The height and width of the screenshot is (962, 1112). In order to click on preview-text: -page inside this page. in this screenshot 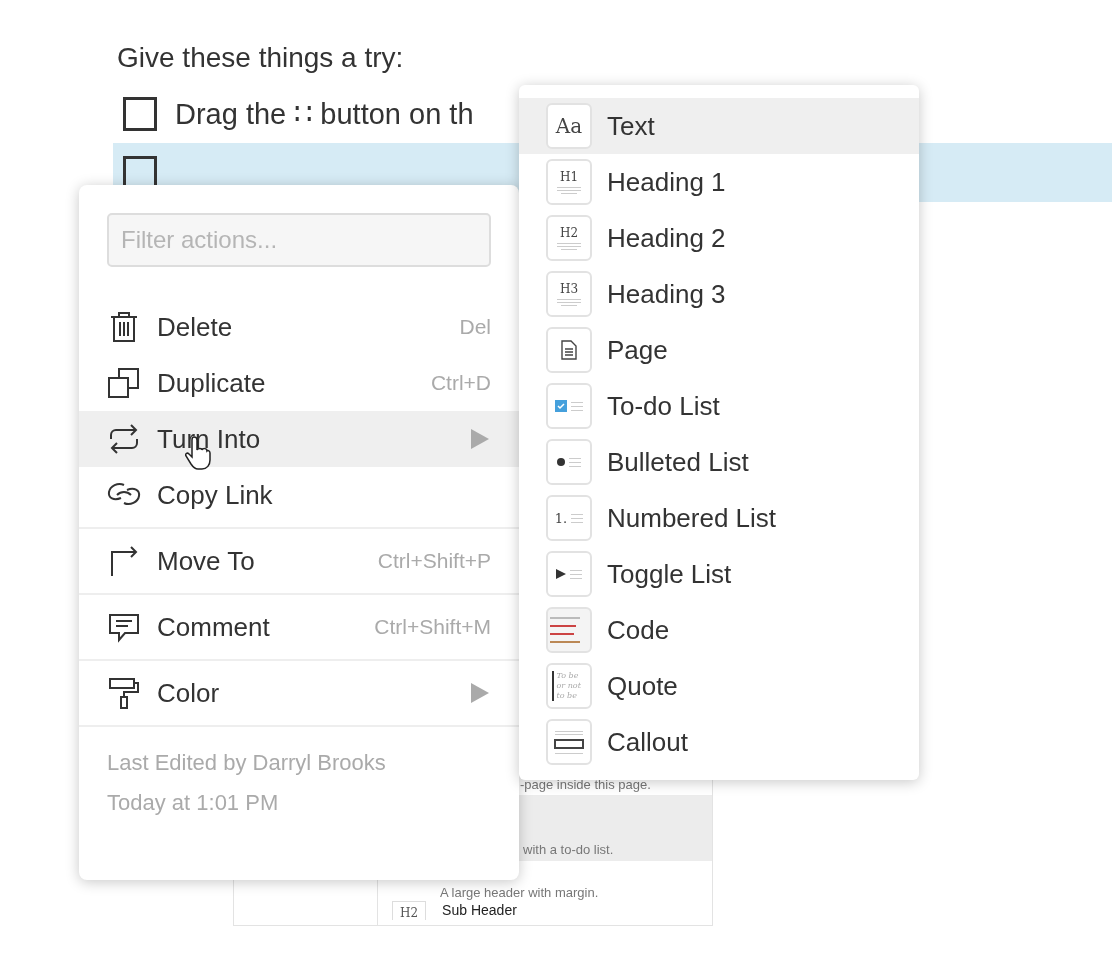, I will do `click(585, 784)`.